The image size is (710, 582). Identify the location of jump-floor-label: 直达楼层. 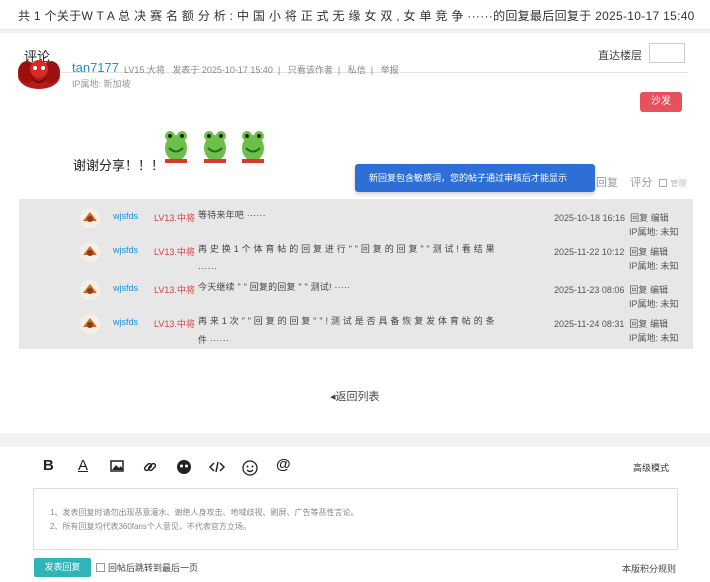
(620, 56).